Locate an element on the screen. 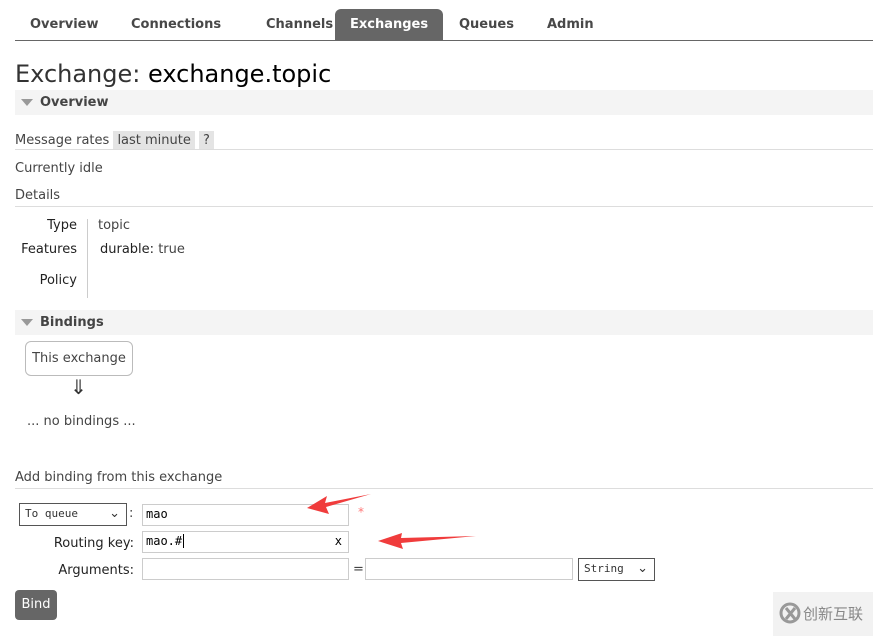  detail-label-features: Features is located at coordinates (49, 249).